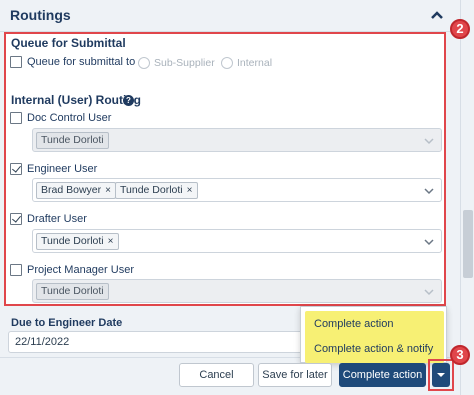 The image size is (474, 395). What do you see at coordinates (295, 375) in the screenshot?
I see `save-for-later-button: Save for later` at bounding box center [295, 375].